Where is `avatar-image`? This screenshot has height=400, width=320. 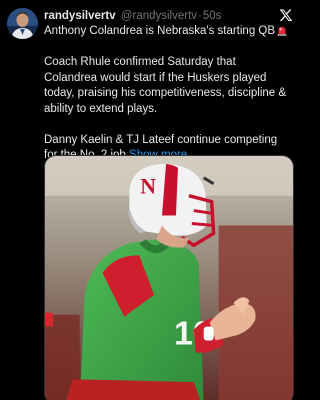 avatar-image is located at coordinates (22, 23).